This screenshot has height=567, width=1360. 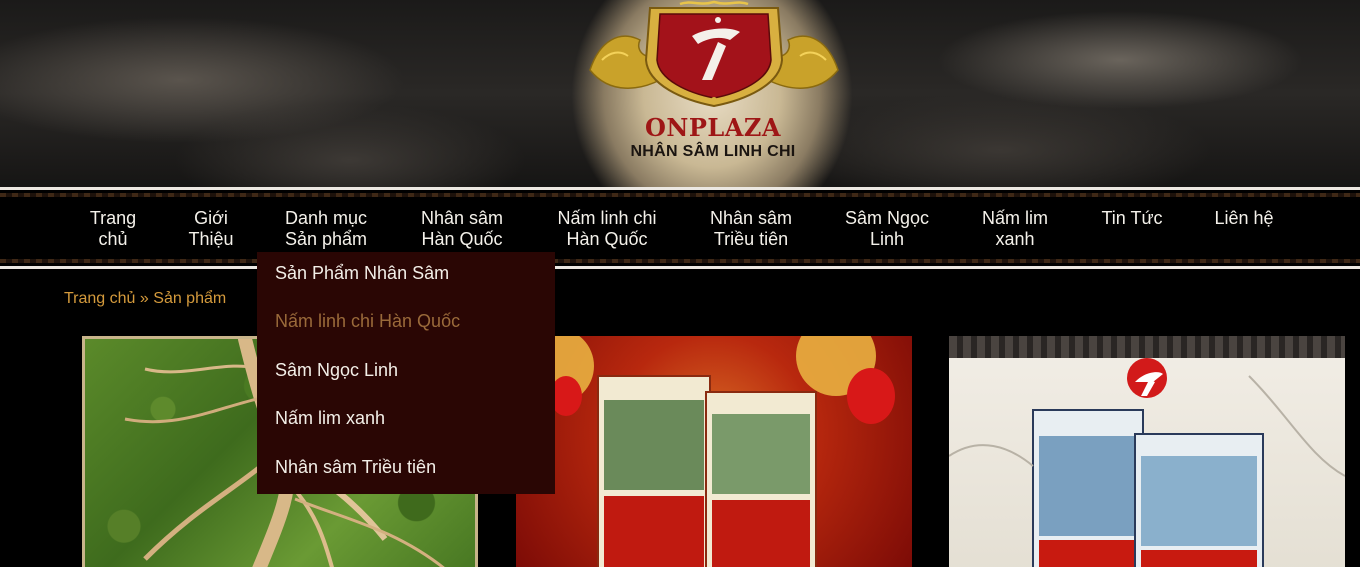 I want to click on nav-item-green-lim-mushroom: Nấm lim xanh, so click(x=1015, y=229).